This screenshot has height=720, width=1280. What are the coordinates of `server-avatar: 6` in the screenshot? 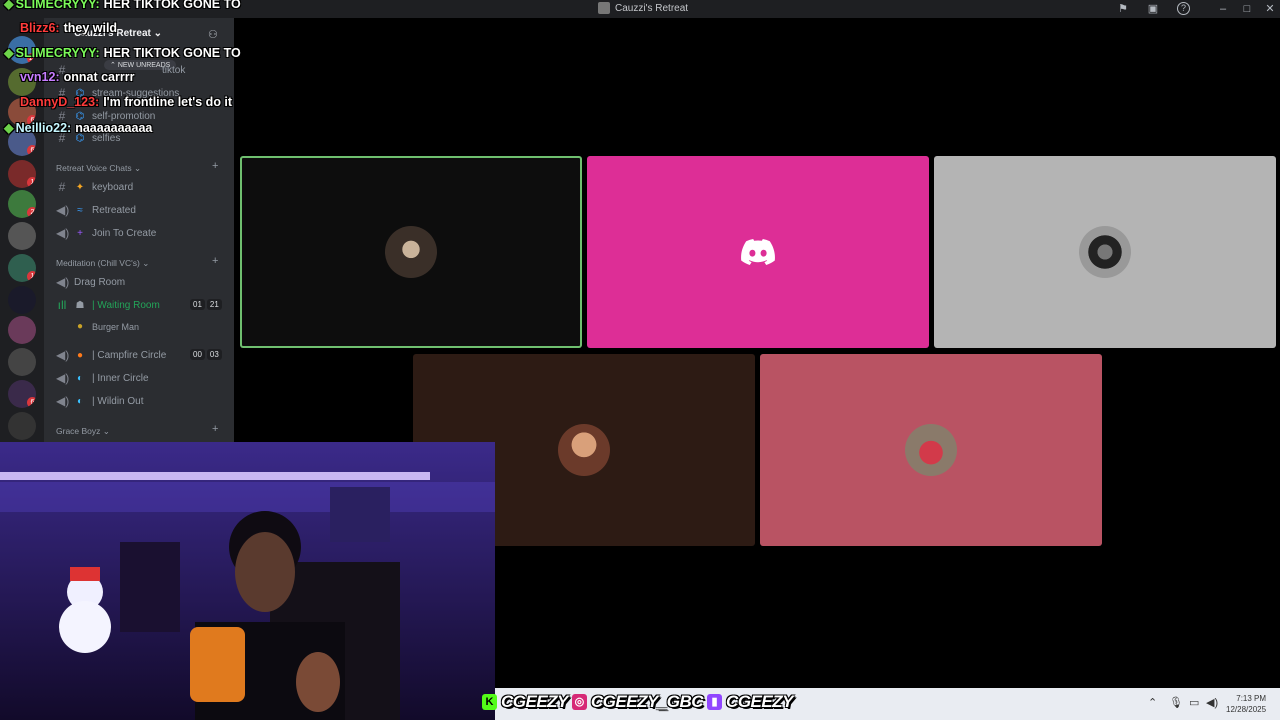 It's located at (22, 394).